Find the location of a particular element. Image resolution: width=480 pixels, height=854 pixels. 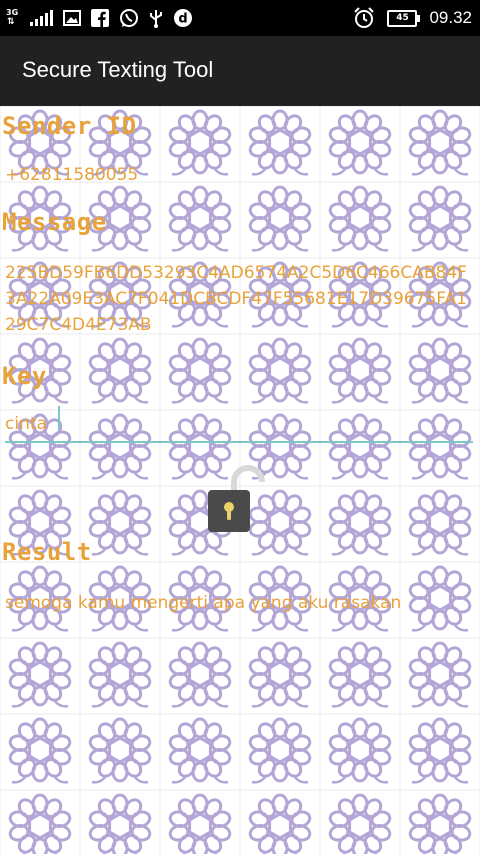

key-label: Key is located at coordinates (24, 376).